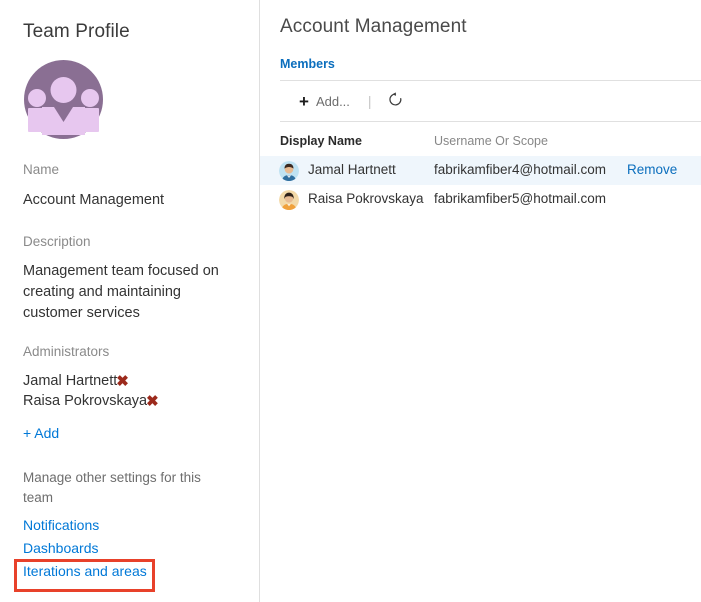 The width and height of the screenshot is (701, 602). I want to click on administrator-name: Raisa Pokrovskaya, so click(85, 401).